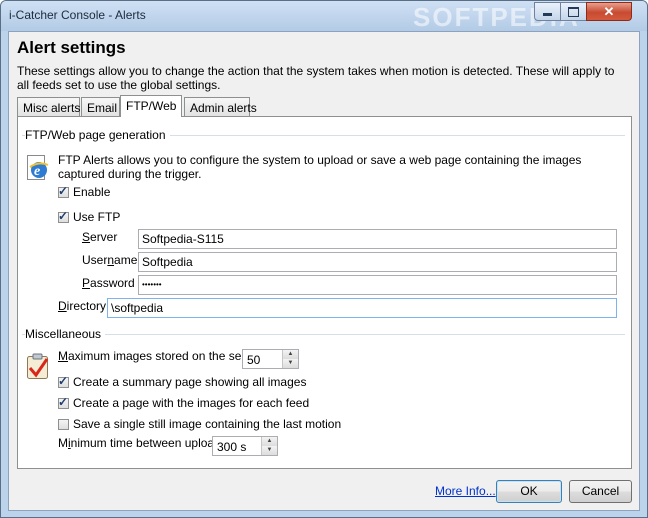  What do you see at coordinates (63, 424) in the screenshot?
I see `checkbox-box` at bounding box center [63, 424].